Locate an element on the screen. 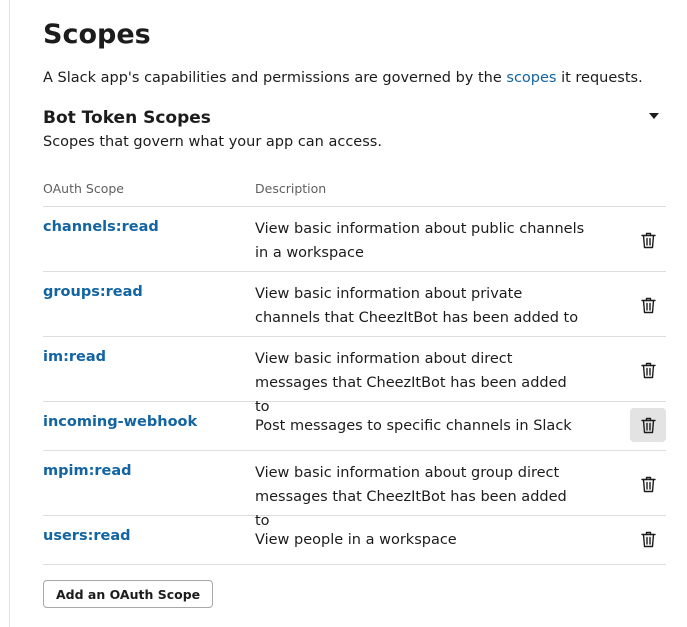 This screenshot has width=687, height=627. scope-name: groups:read is located at coordinates (93, 292).